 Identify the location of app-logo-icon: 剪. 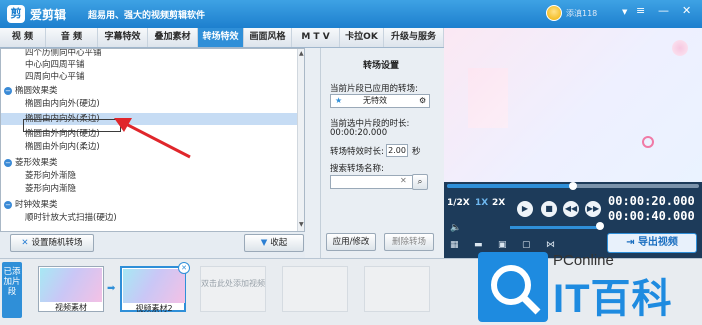
(16, 14).